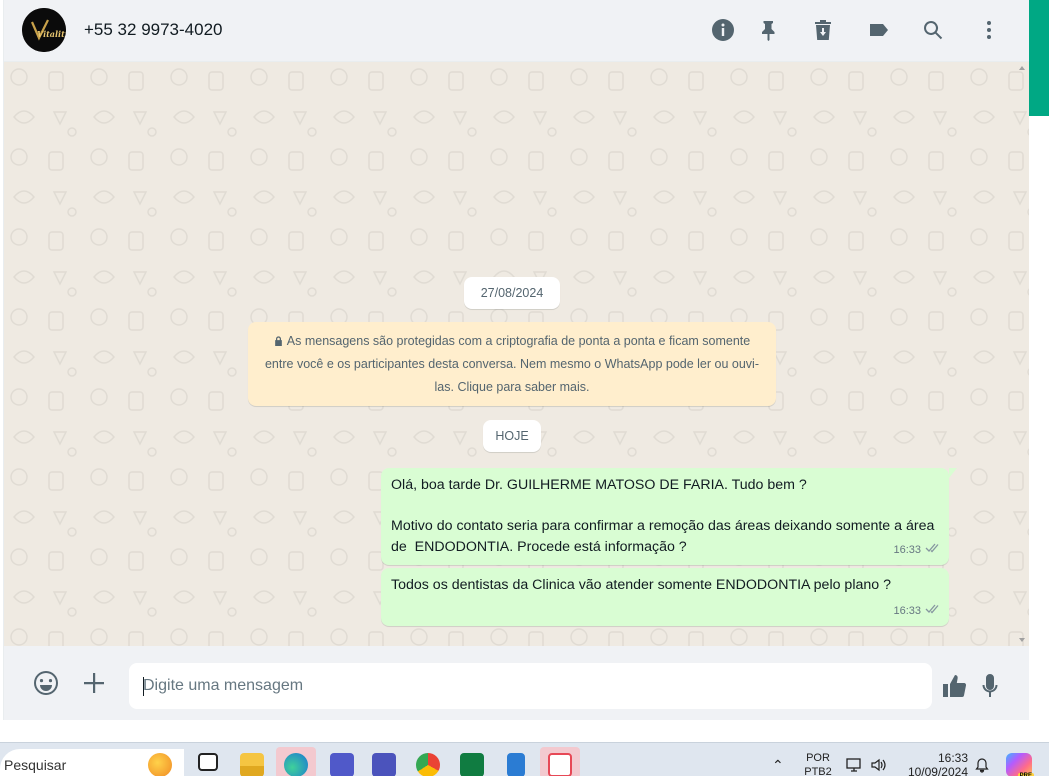  I want to click on teams-classic-icon, so click(384, 764).